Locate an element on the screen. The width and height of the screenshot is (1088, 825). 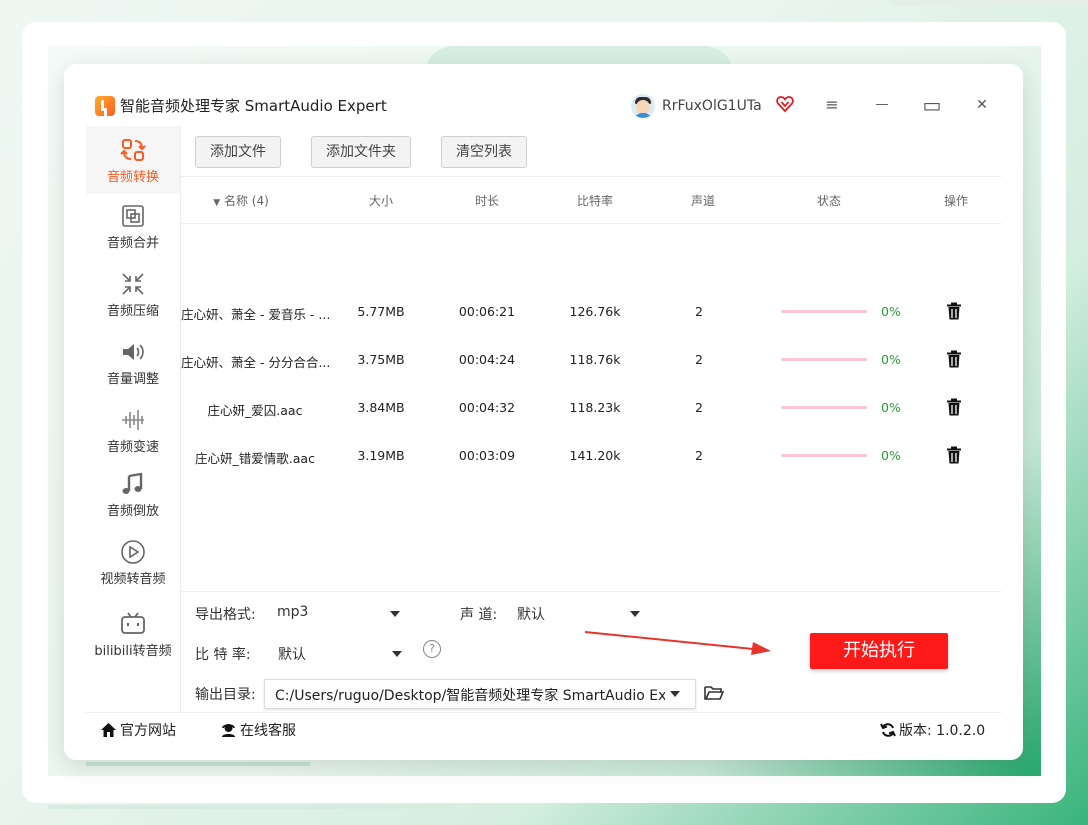
channel-value: 默认 is located at coordinates (531, 615).